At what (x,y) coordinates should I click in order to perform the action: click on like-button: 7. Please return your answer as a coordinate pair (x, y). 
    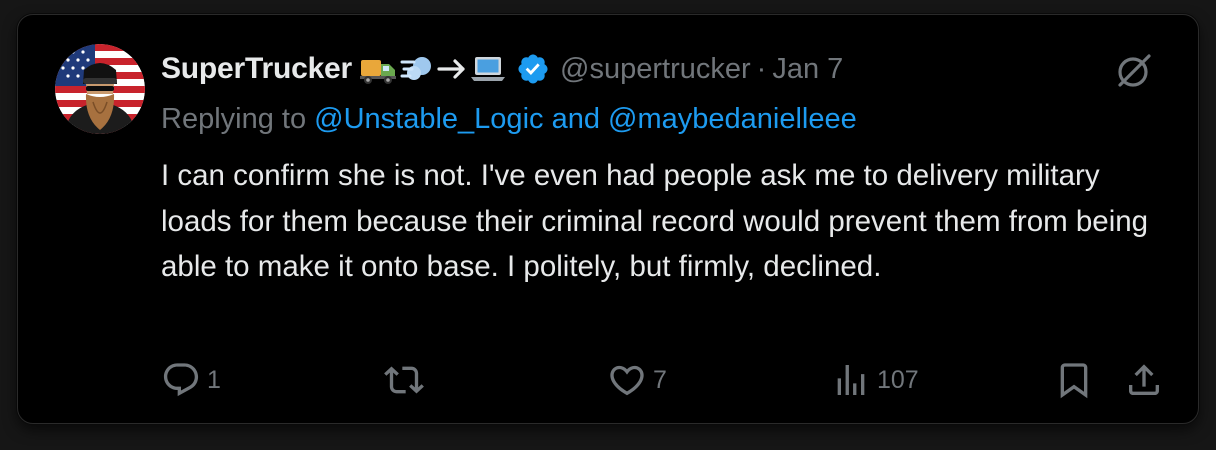
    Looking at the image, I should click on (637, 380).